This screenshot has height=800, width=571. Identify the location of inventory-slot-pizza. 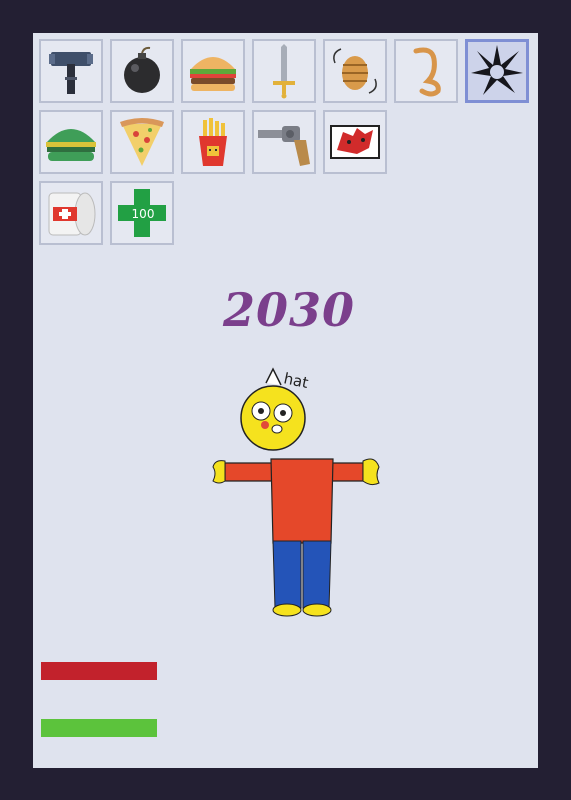
(142, 142).